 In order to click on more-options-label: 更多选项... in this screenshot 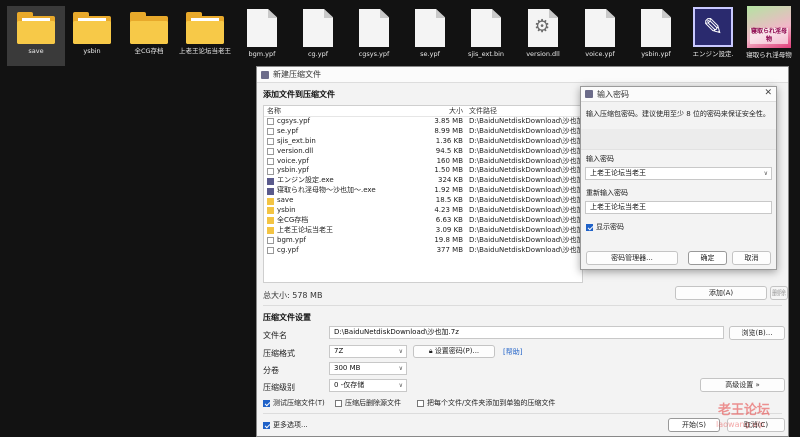, I will do `click(290, 425)`.